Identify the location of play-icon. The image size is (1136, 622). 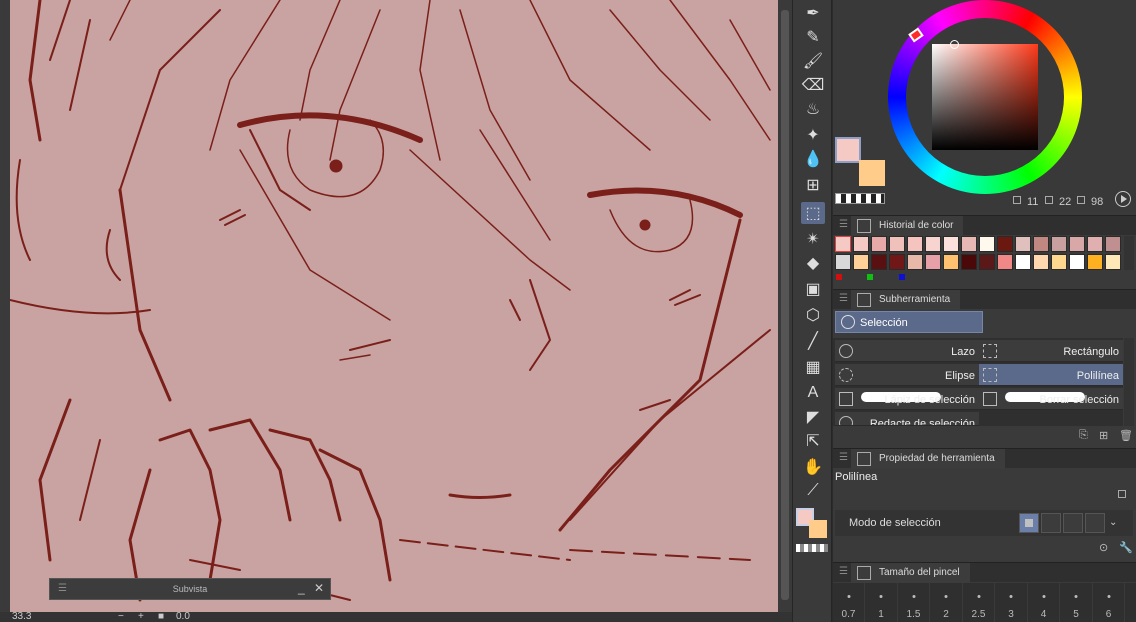
(1123, 199).